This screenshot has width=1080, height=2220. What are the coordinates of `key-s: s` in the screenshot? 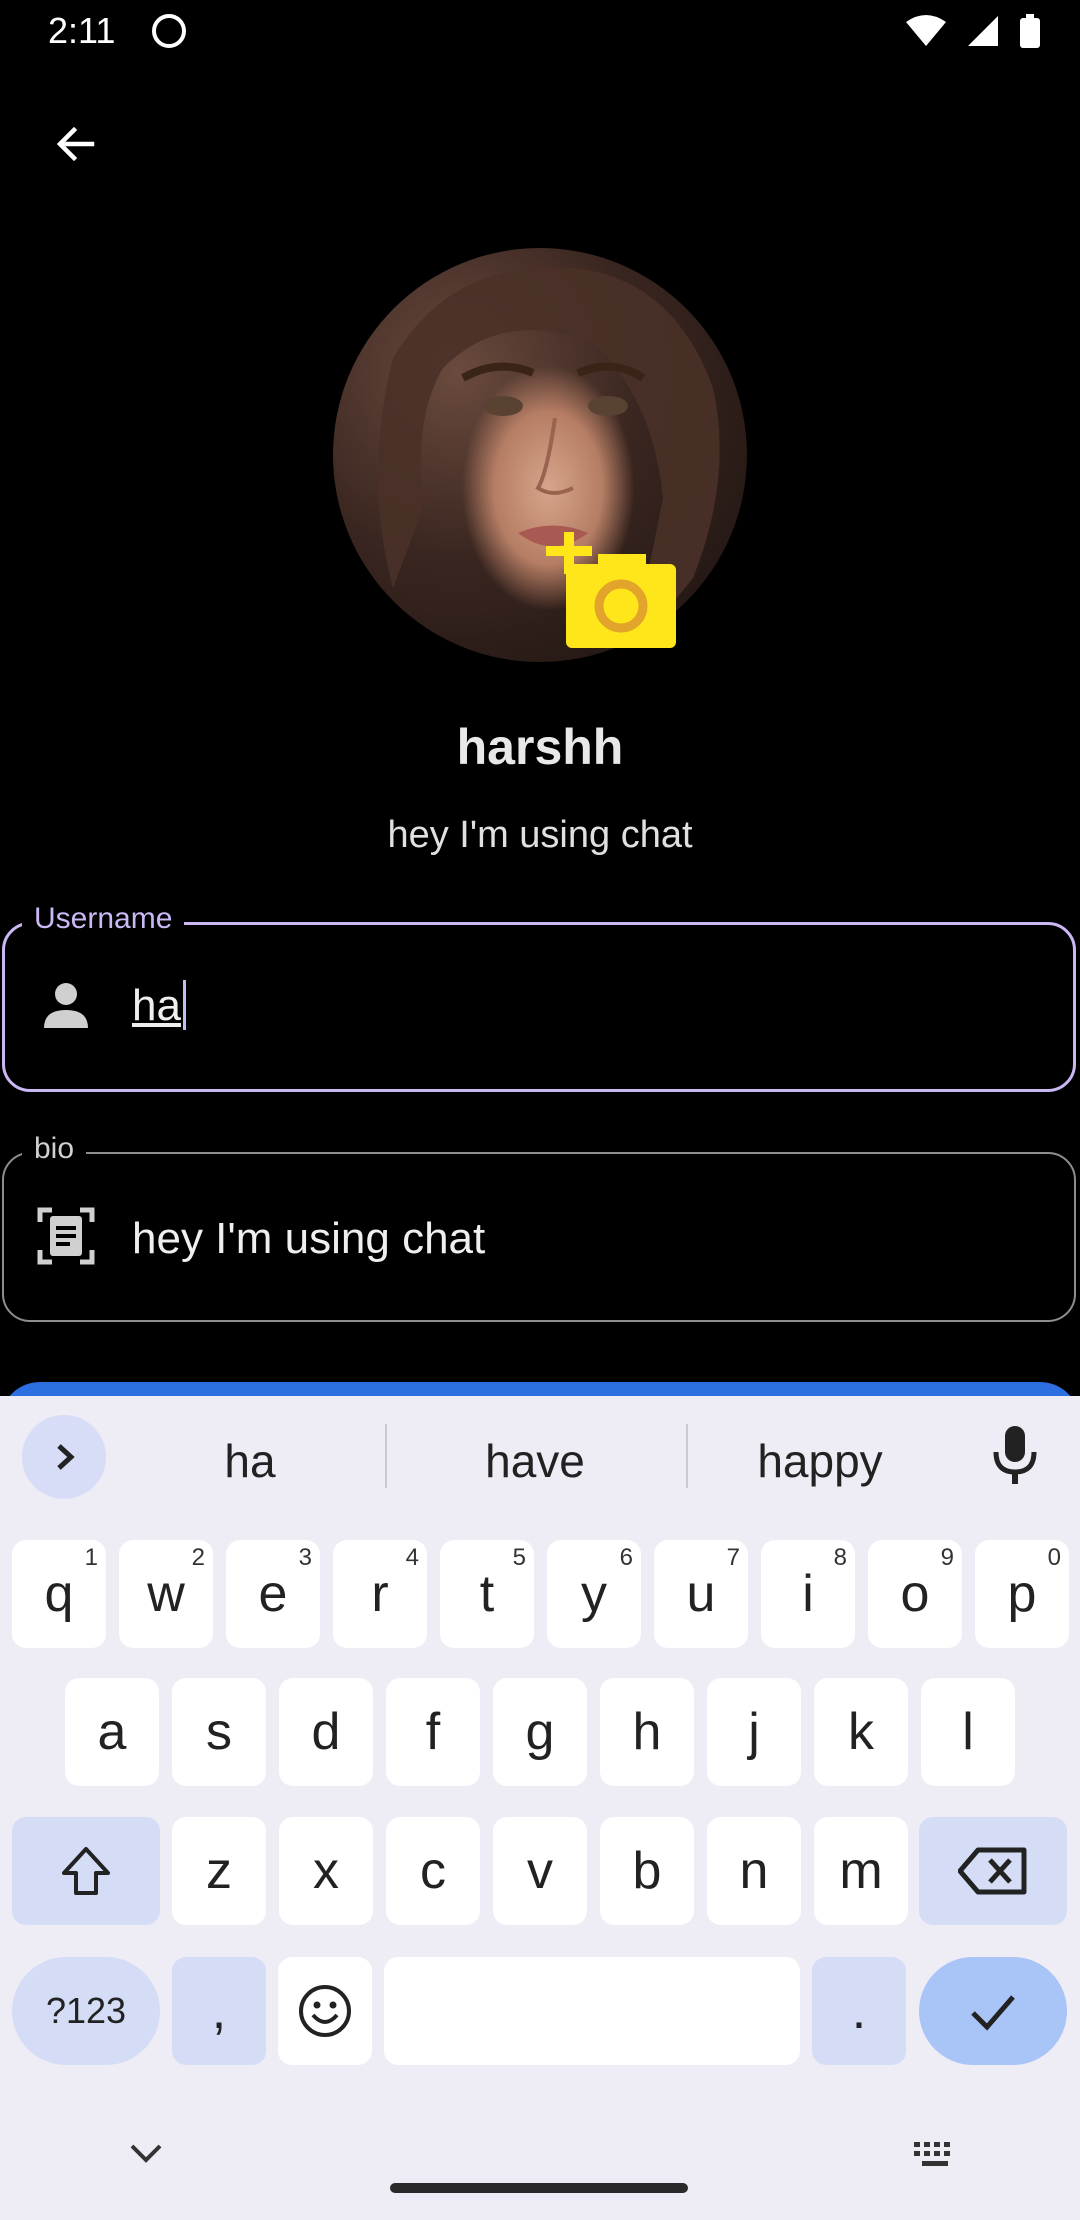 It's located at (219, 1732).